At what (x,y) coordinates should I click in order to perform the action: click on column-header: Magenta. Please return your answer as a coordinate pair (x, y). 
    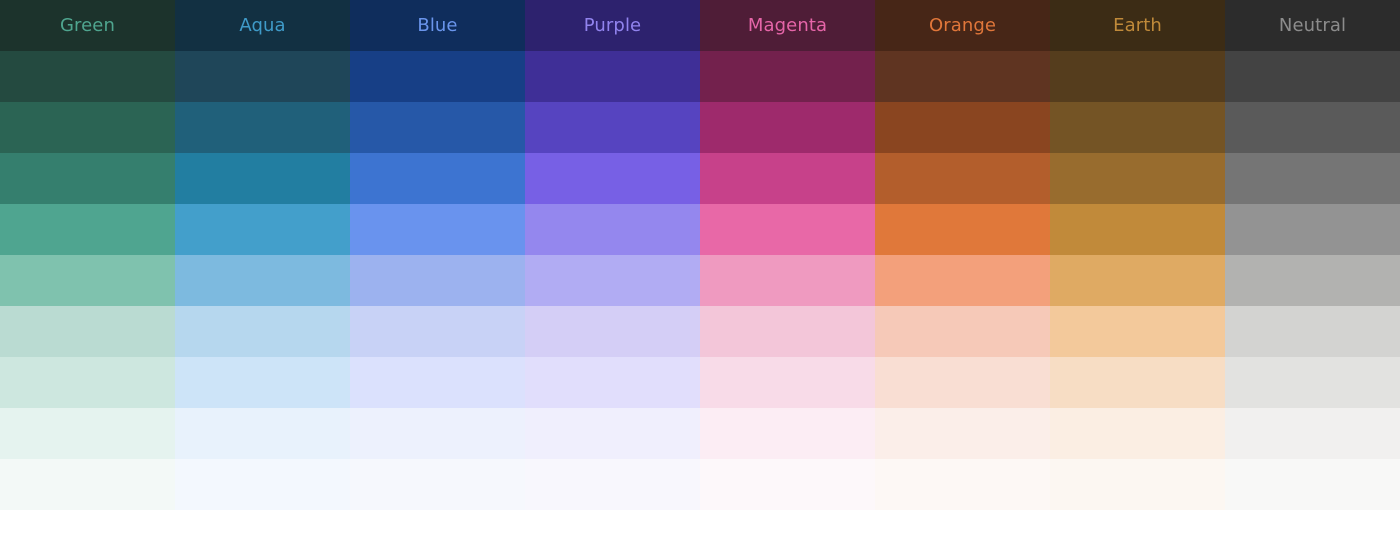
    Looking at the image, I should click on (787, 25).